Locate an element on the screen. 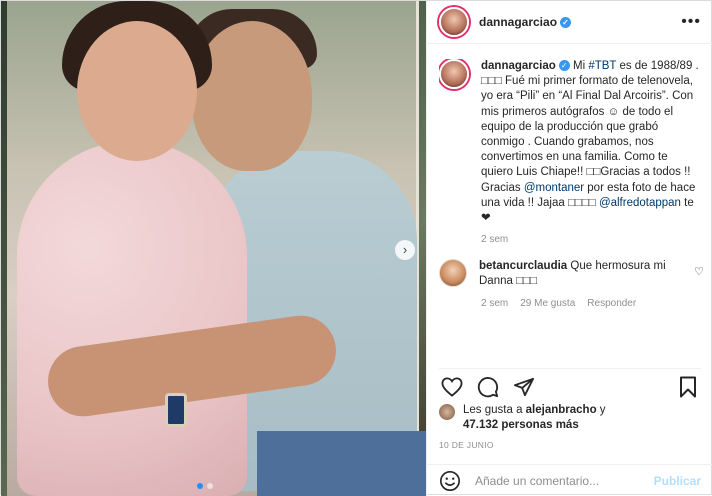 This screenshot has width=712, height=496. caption-username: dannagarciao is located at coordinates (518, 66).